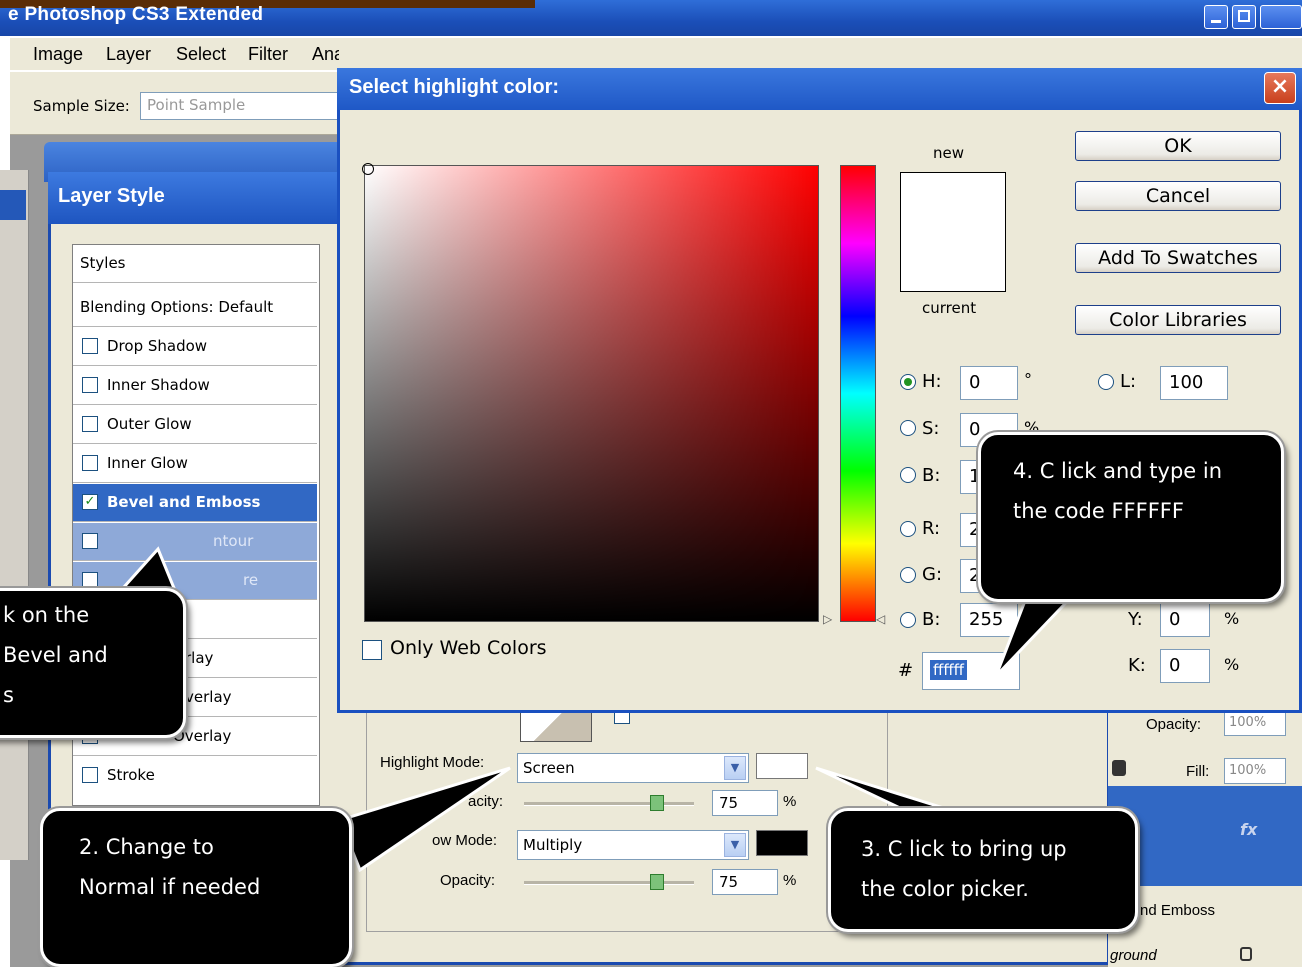 This screenshot has height=967, width=1302. Describe the element at coordinates (1185, 620) in the screenshot. I see `yellow-input: 0` at that location.